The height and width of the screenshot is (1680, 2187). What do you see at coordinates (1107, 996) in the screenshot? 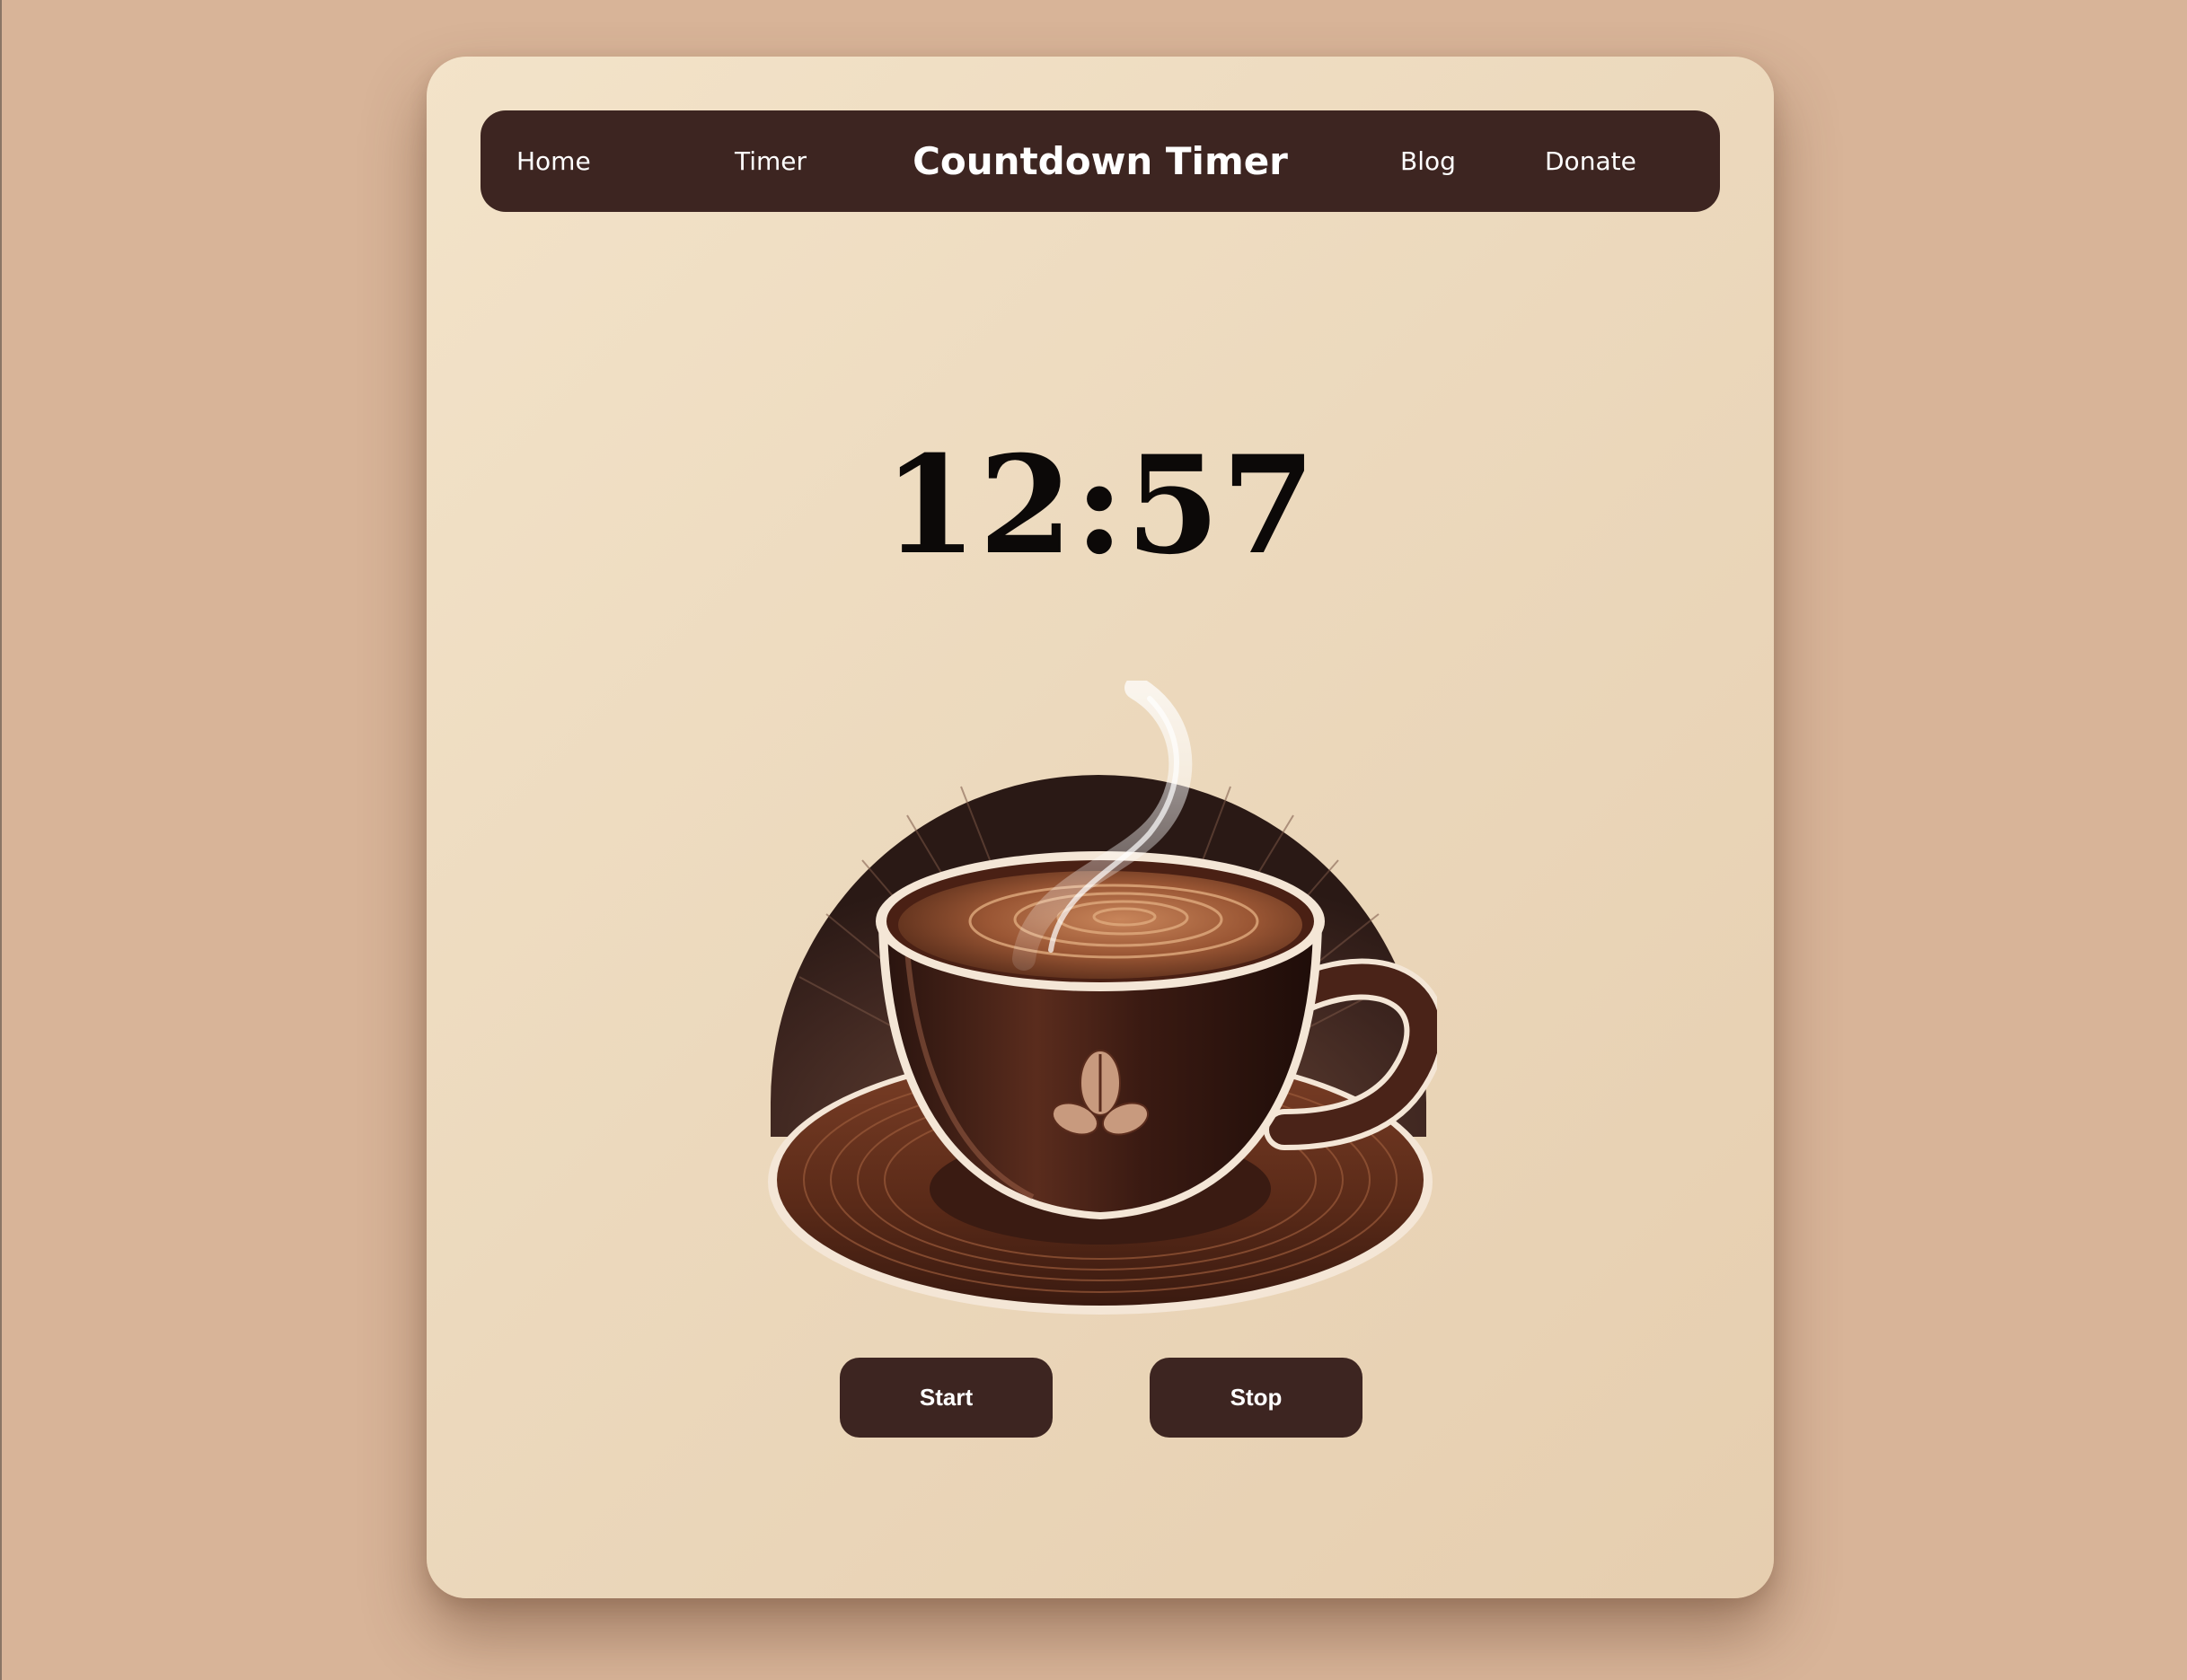
I see `coffee-cup-icon` at bounding box center [1107, 996].